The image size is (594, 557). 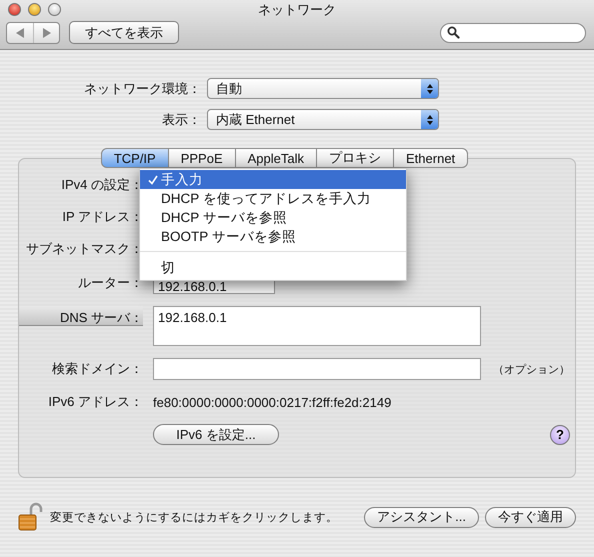 What do you see at coordinates (530, 517) in the screenshot?
I see `footer-button: 今すぐ適用` at bounding box center [530, 517].